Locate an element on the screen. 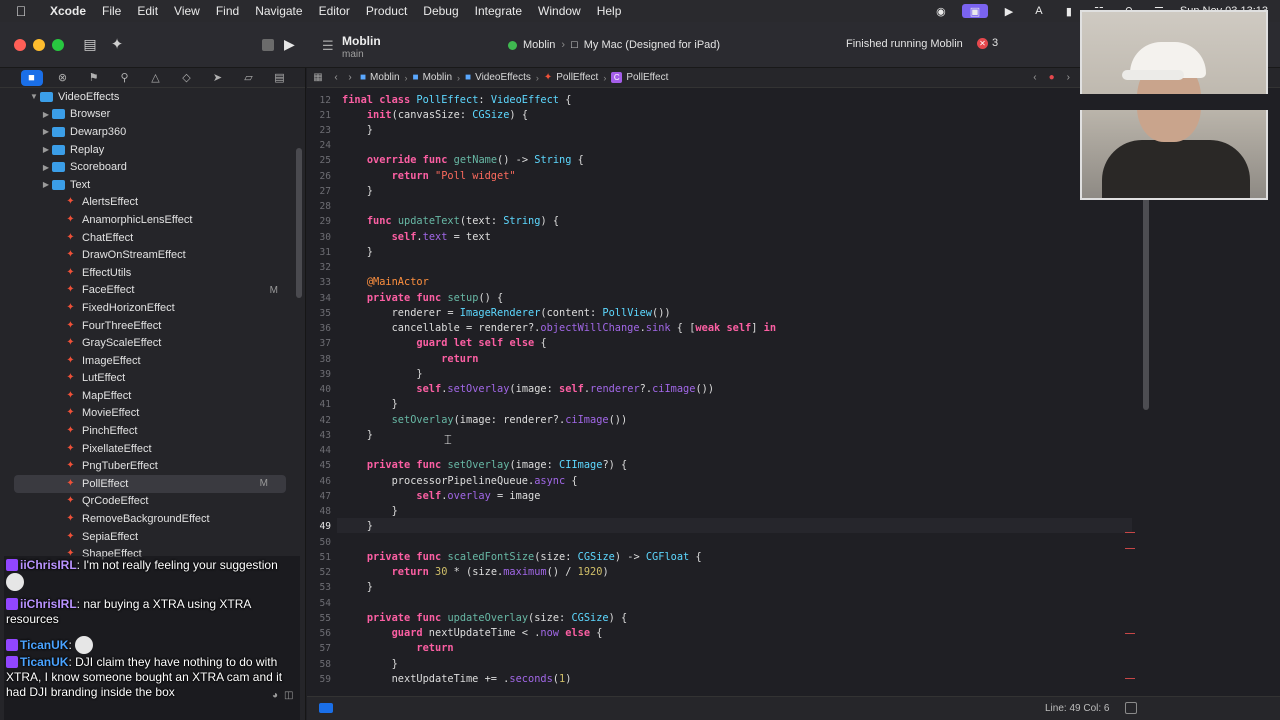 The height and width of the screenshot is (720, 1280). navigator-item: ✦ PixellateEffect is located at coordinates (148, 449).